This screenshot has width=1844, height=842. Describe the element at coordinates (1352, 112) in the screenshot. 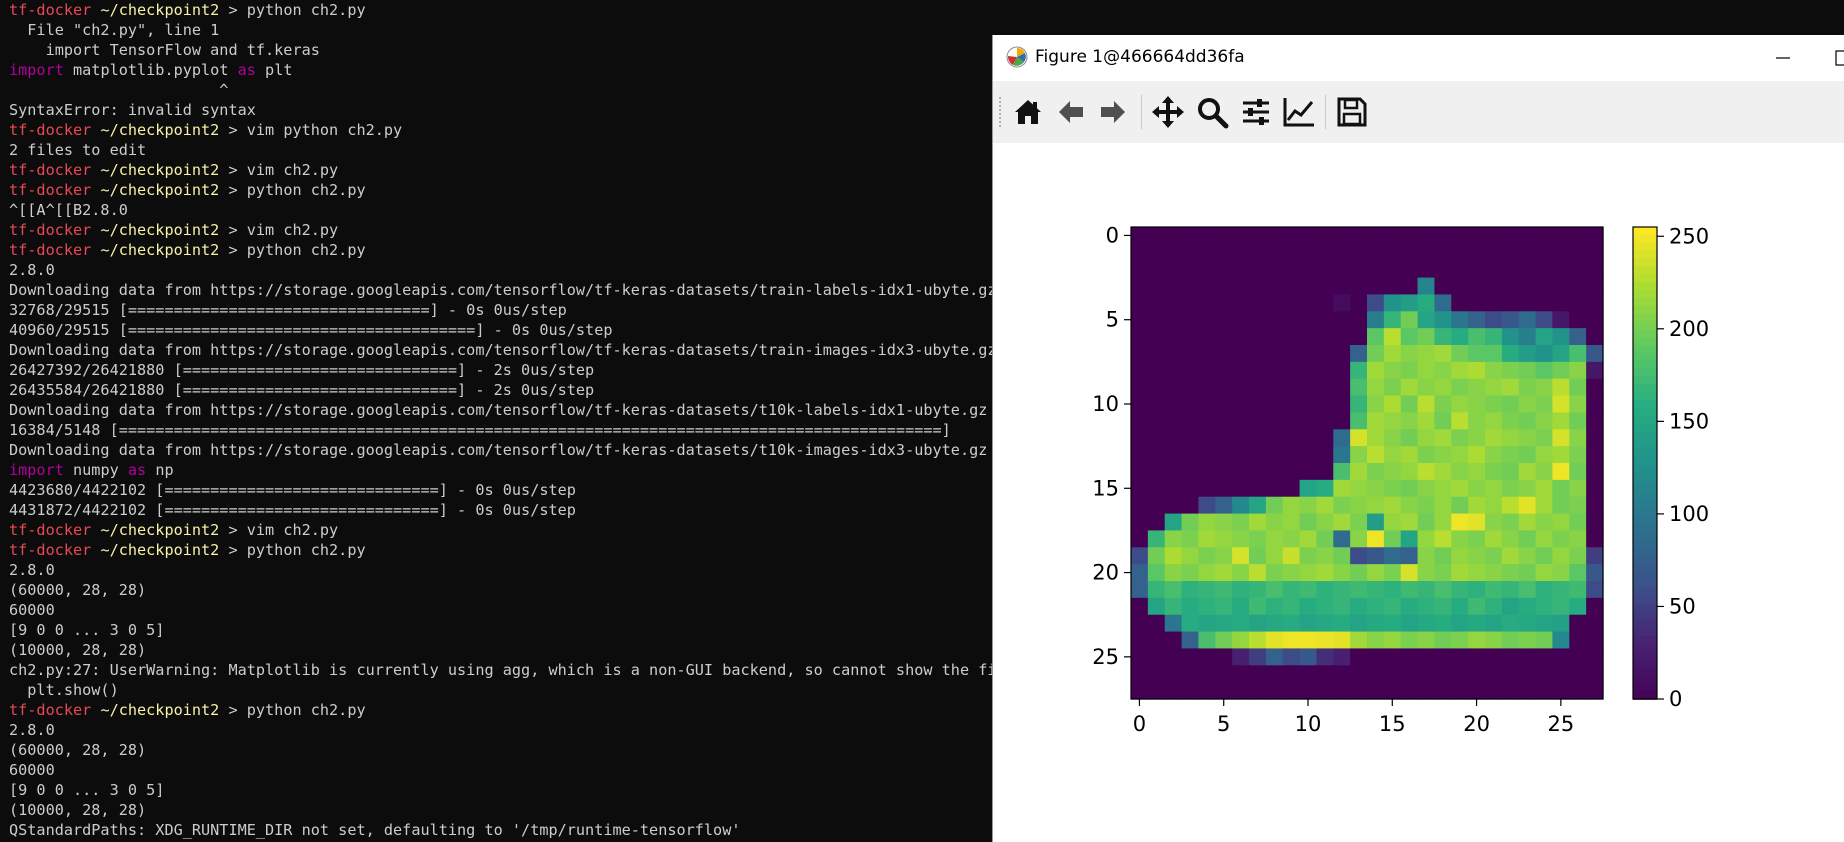

I see `save-button` at that location.